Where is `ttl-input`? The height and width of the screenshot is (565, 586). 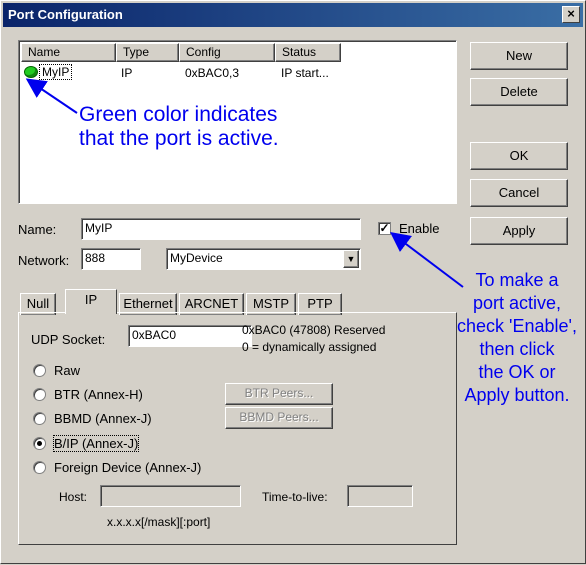 ttl-input is located at coordinates (380, 496).